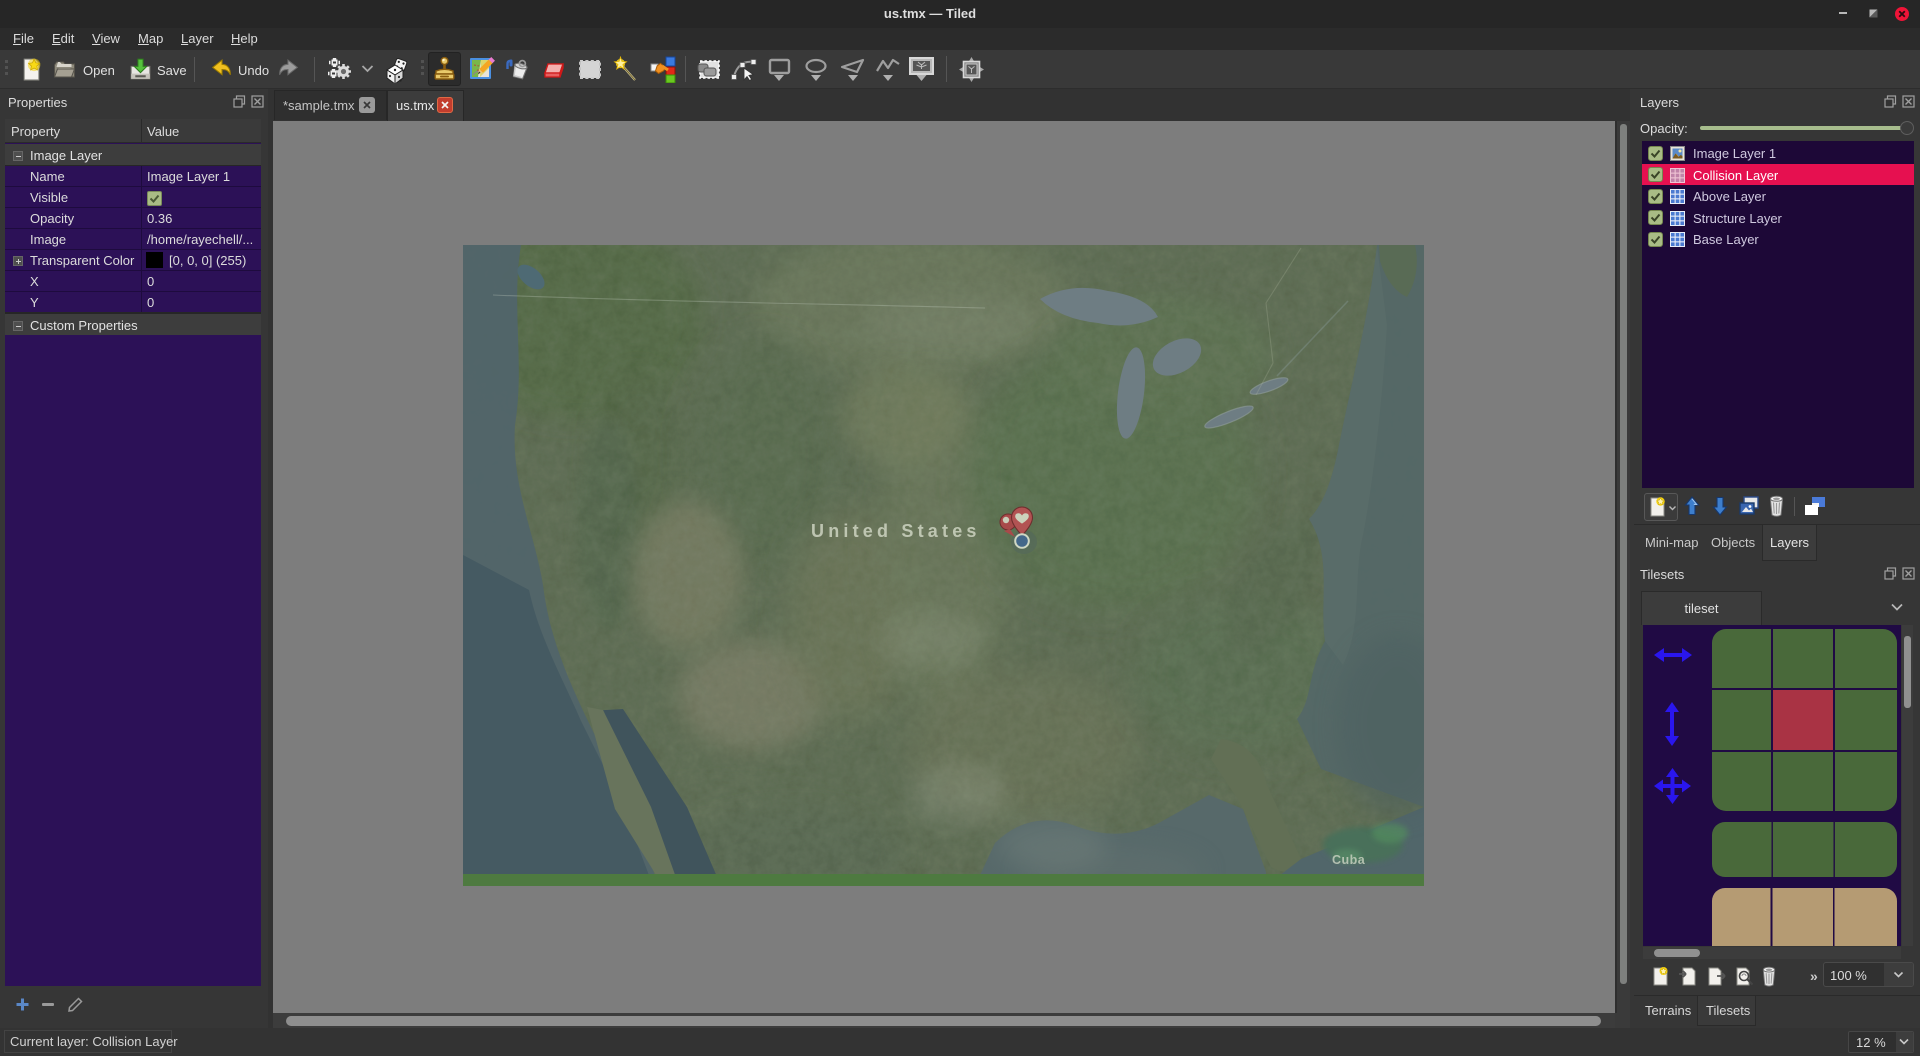 The height and width of the screenshot is (1056, 1920). I want to click on svg-text: United States, so click(896, 531).